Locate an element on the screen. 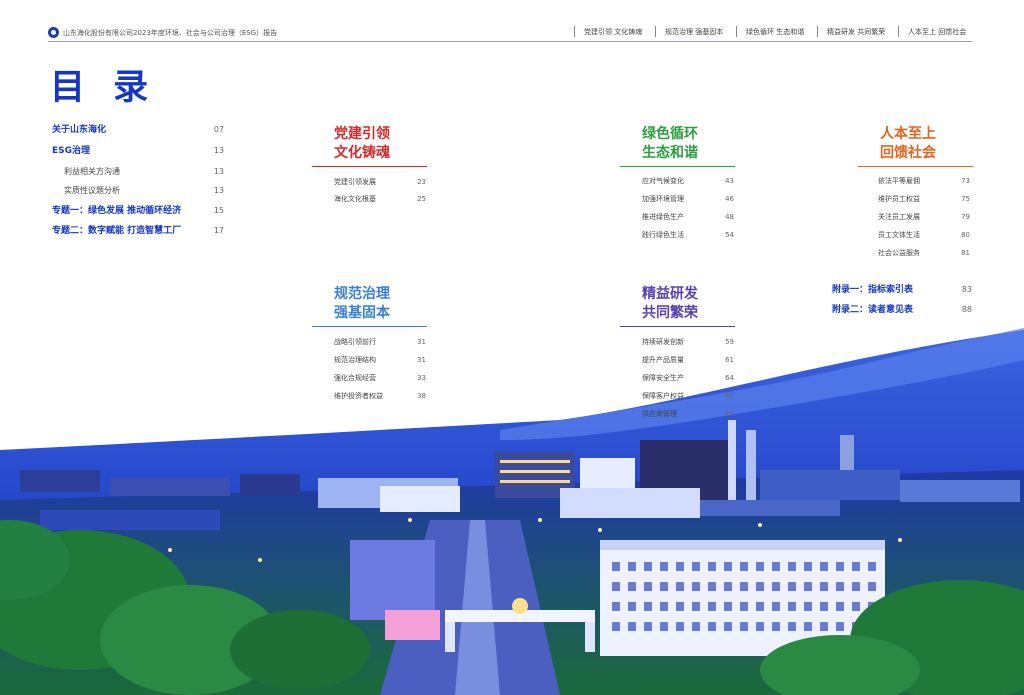  section-title-line2: 回馈社会 is located at coordinates (908, 153).